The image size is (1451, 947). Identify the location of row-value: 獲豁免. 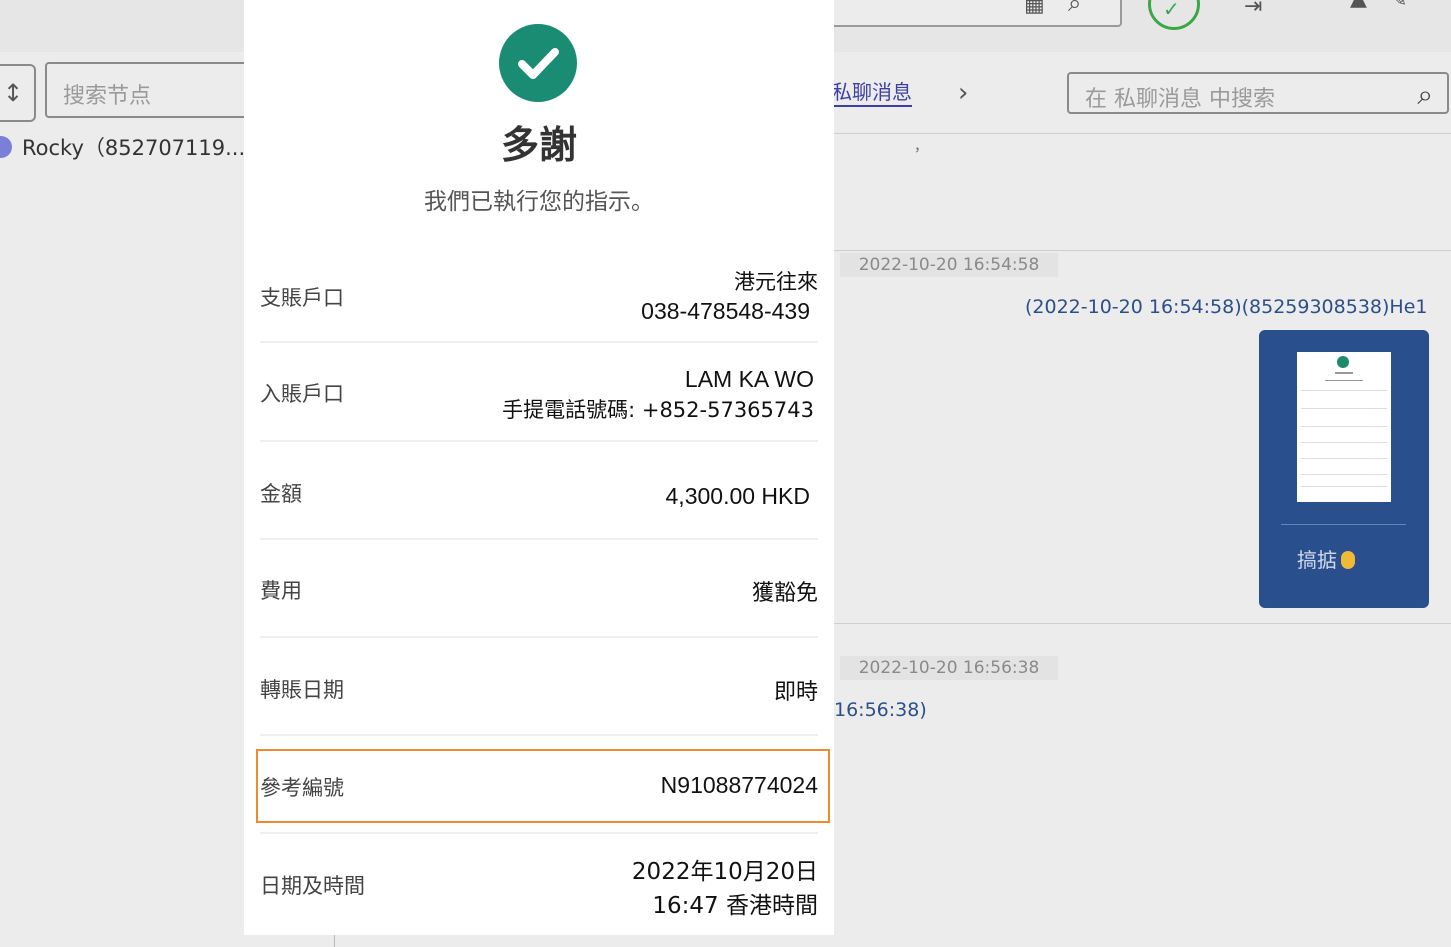
(784, 593).